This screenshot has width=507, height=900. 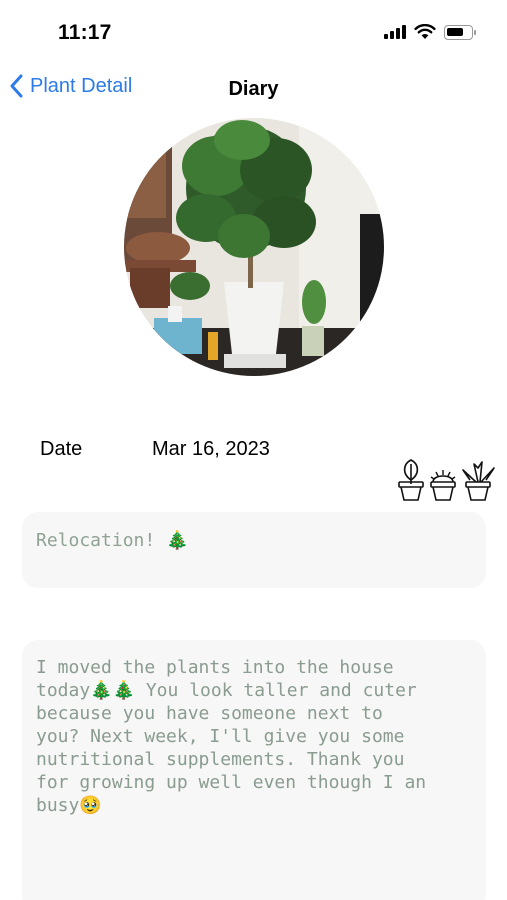 What do you see at coordinates (411, 480) in the screenshot?
I see `sprout-pot-icon` at bounding box center [411, 480].